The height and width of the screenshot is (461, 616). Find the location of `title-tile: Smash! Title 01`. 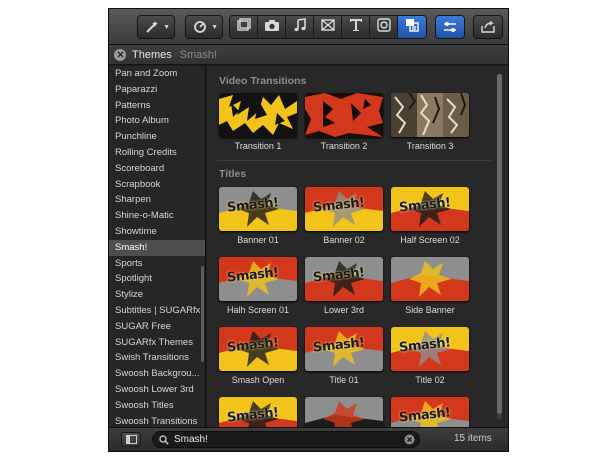

title-tile: Smash! Title 01 is located at coordinates (344, 356).